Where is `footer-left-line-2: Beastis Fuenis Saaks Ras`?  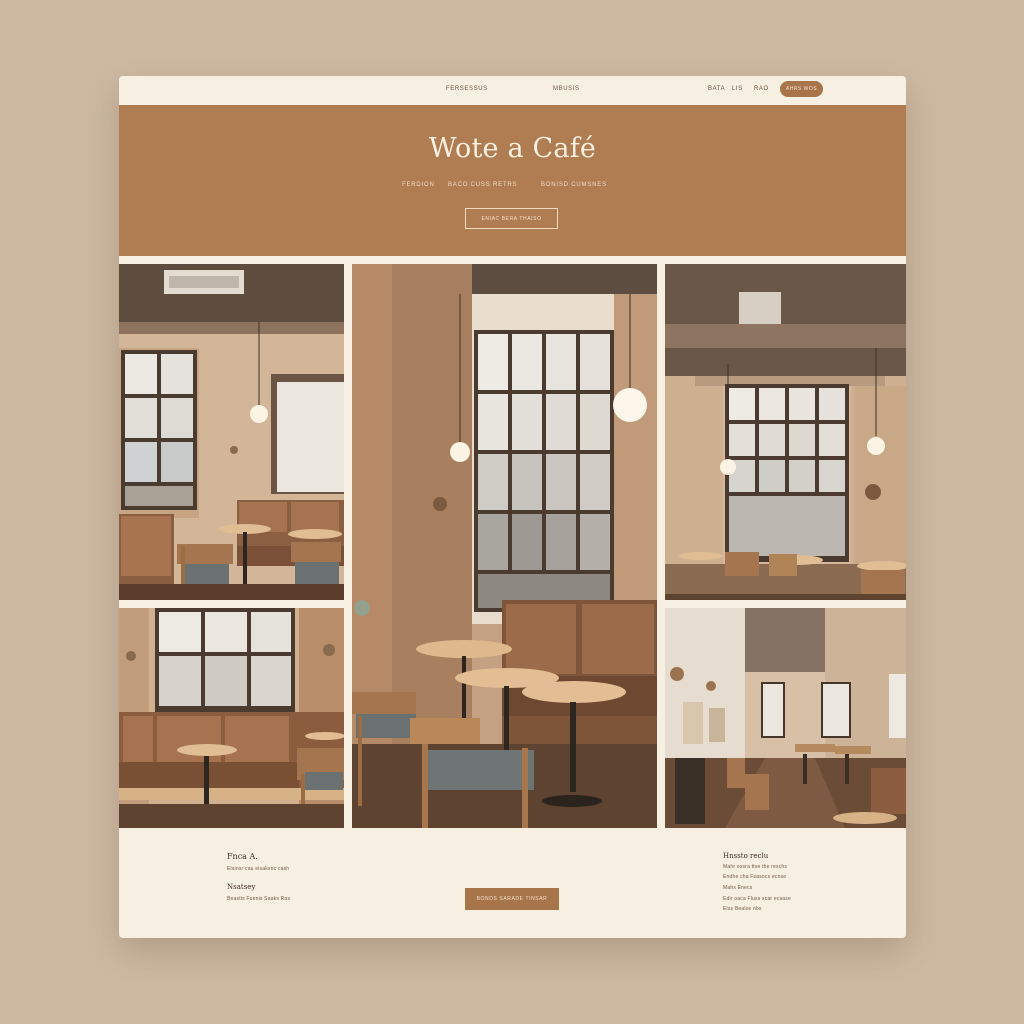 footer-left-line-2: Beastis Fuenis Saaks Ras is located at coordinates (259, 899).